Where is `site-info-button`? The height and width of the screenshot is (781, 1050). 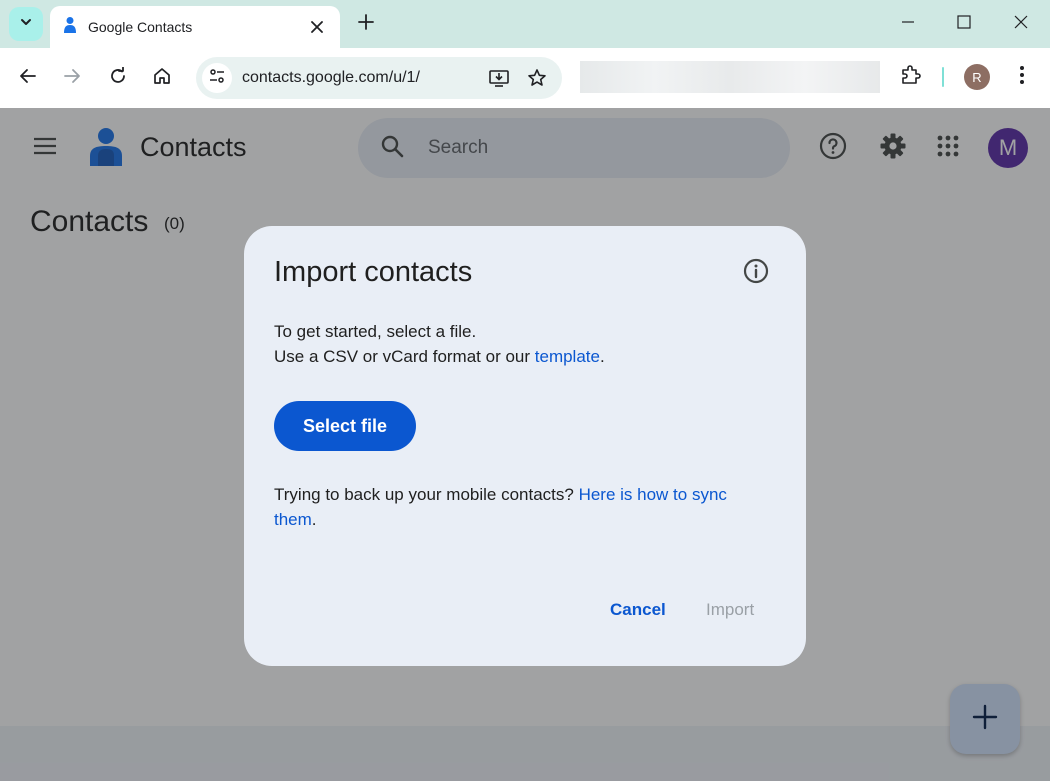 site-info-button is located at coordinates (217, 78).